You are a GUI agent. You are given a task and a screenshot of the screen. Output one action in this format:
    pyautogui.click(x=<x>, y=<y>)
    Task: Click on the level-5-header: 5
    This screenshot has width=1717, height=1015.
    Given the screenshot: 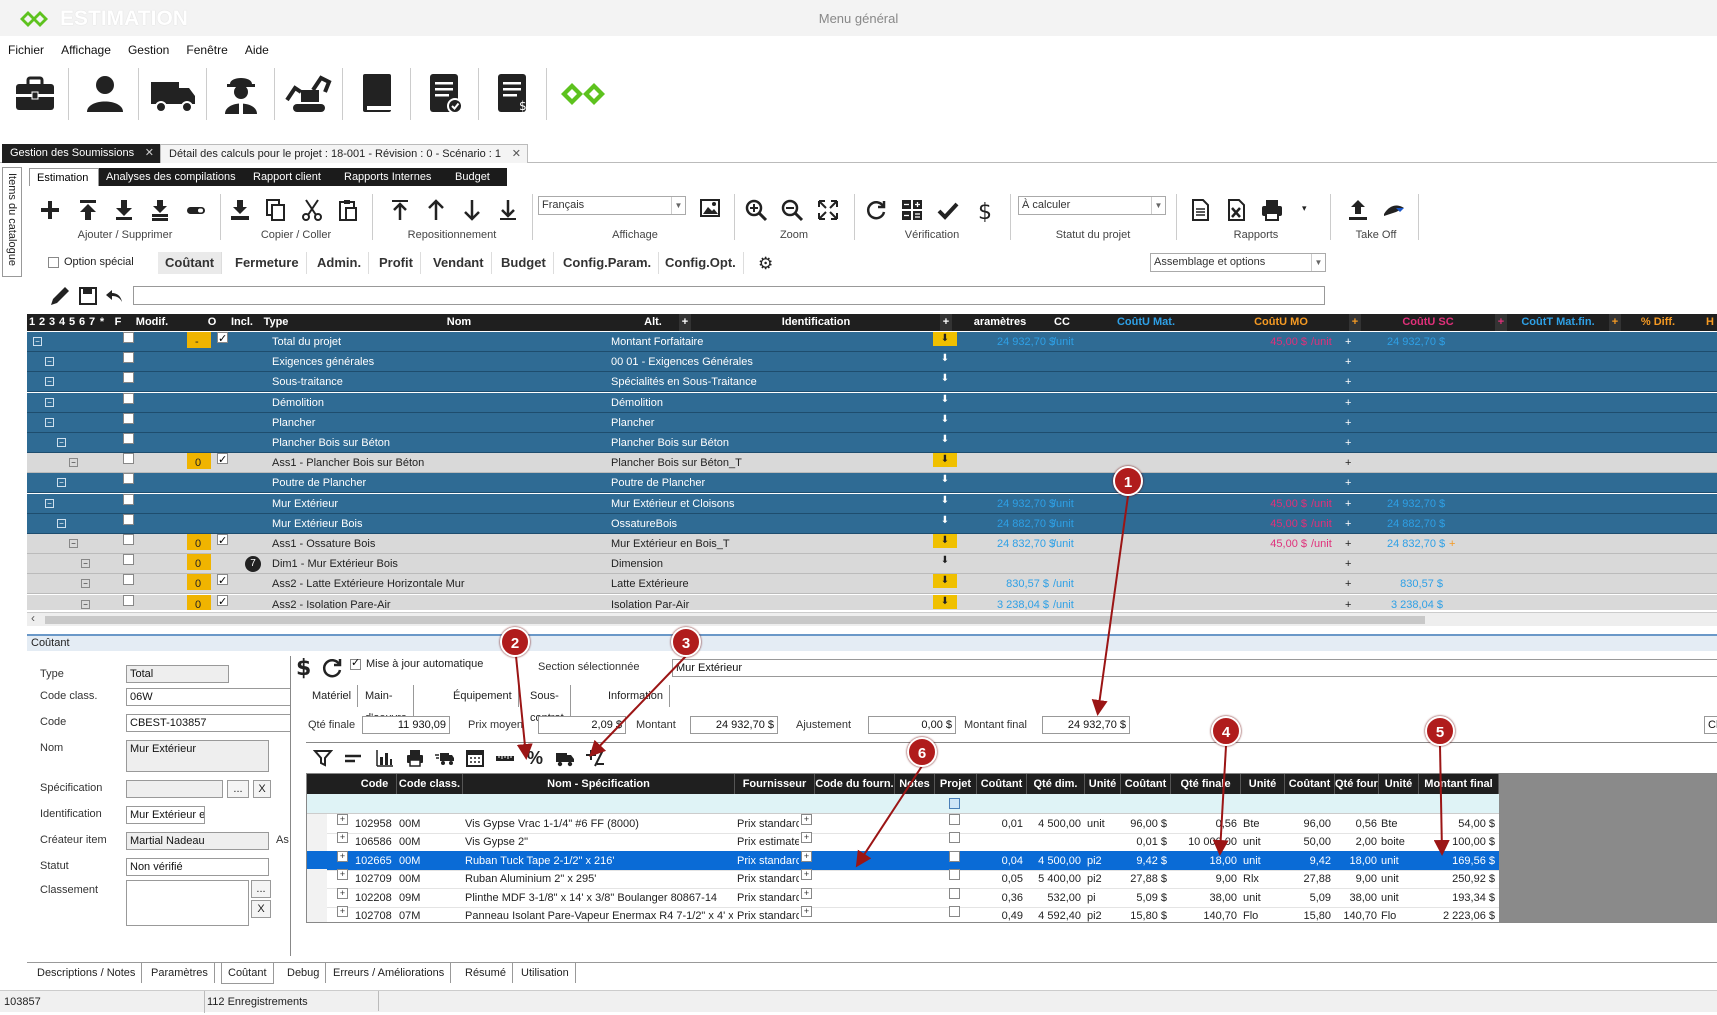 What is the action you would take?
    pyautogui.click(x=72, y=322)
    